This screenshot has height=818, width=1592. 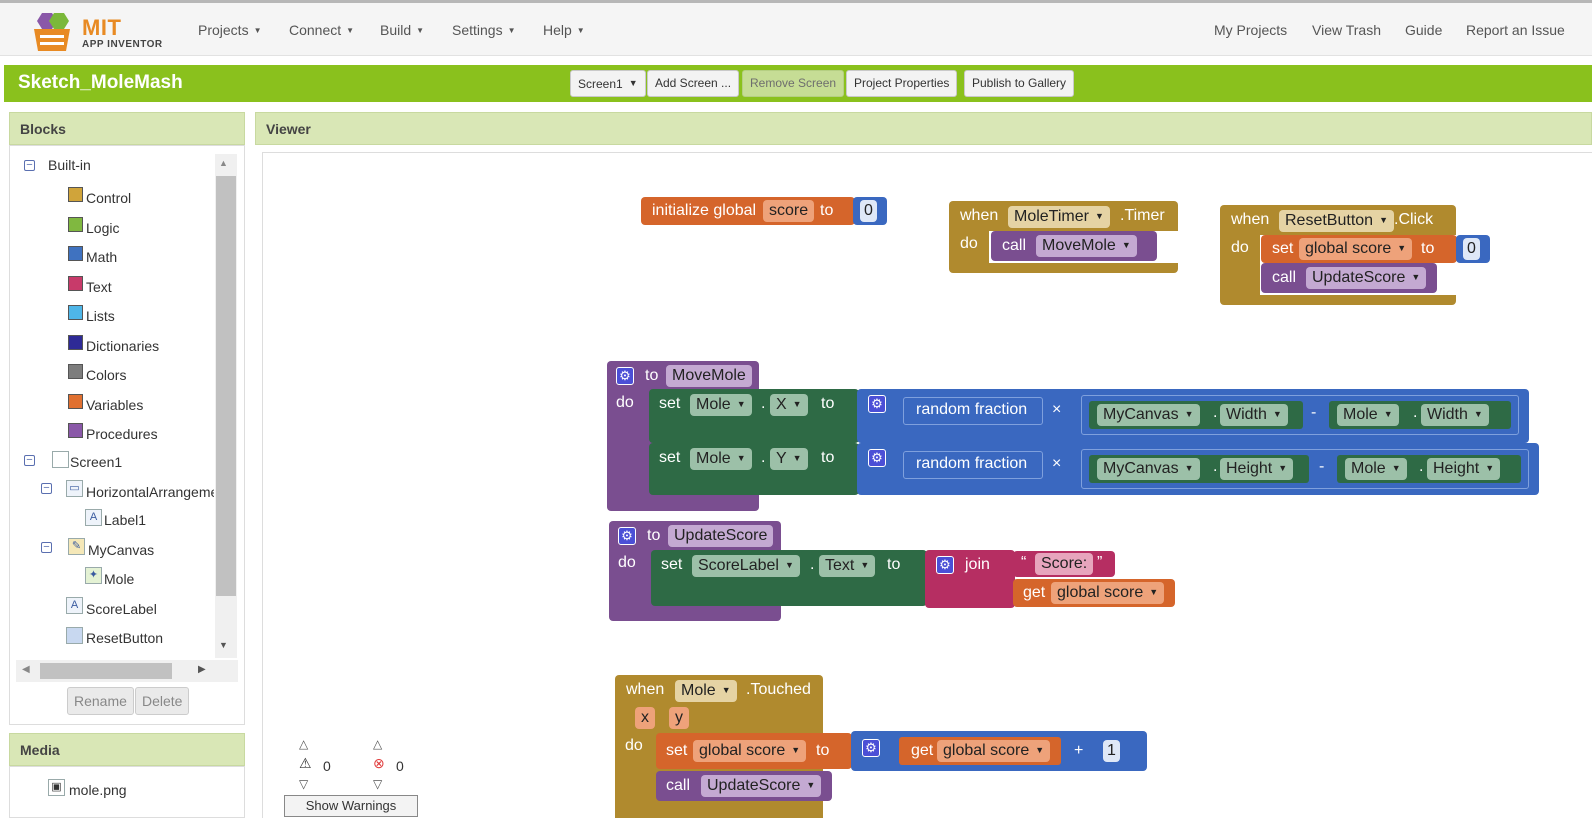 What do you see at coordinates (106, 375) in the screenshot?
I see `builtin-colors: Colors` at bounding box center [106, 375].